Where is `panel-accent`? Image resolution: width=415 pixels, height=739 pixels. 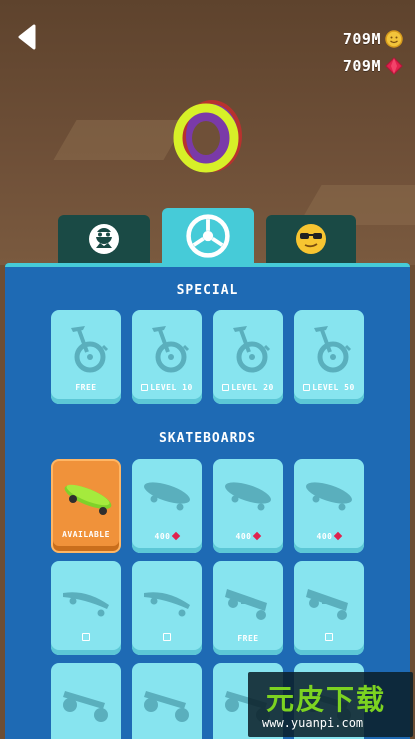
panel-accent is located at coordinates (207, 265).